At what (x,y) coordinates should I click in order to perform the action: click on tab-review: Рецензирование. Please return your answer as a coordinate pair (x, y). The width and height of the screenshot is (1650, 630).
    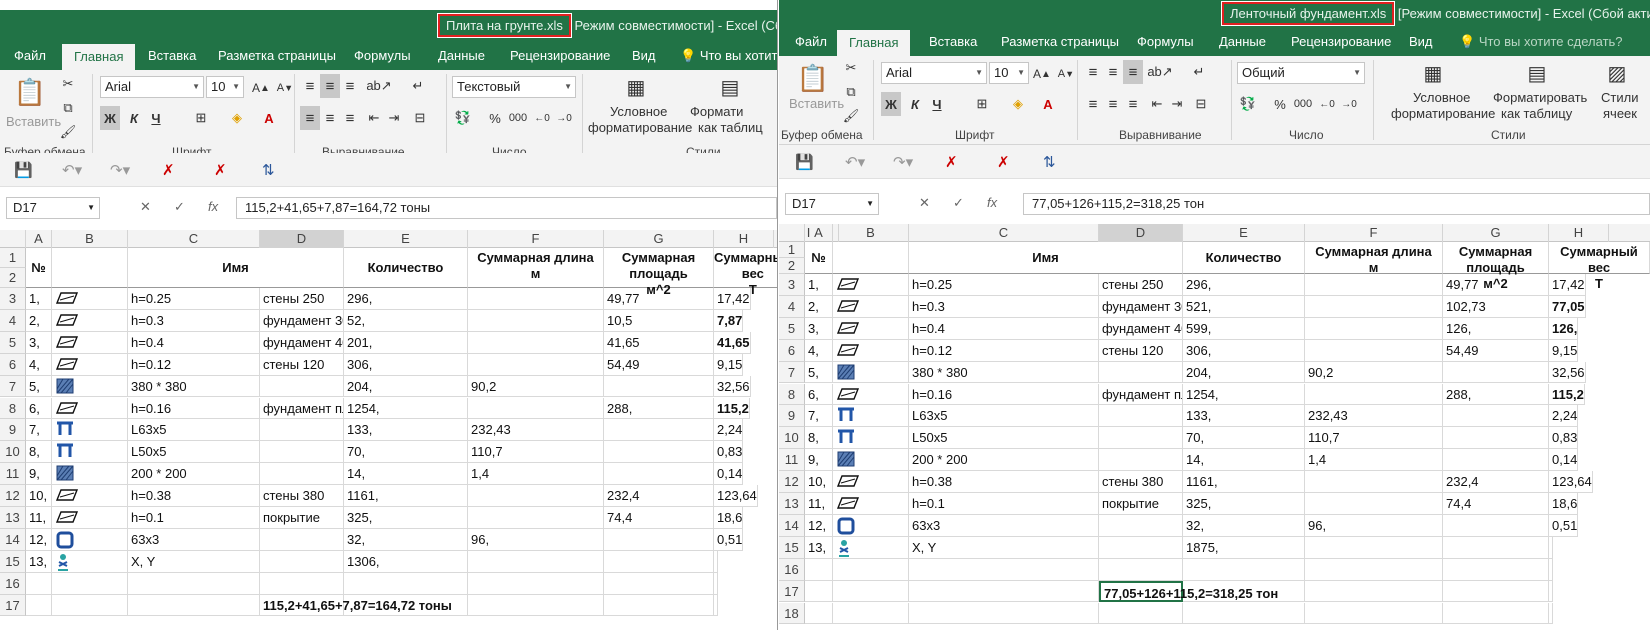
    Looking at the image, I should click on (560, 55).